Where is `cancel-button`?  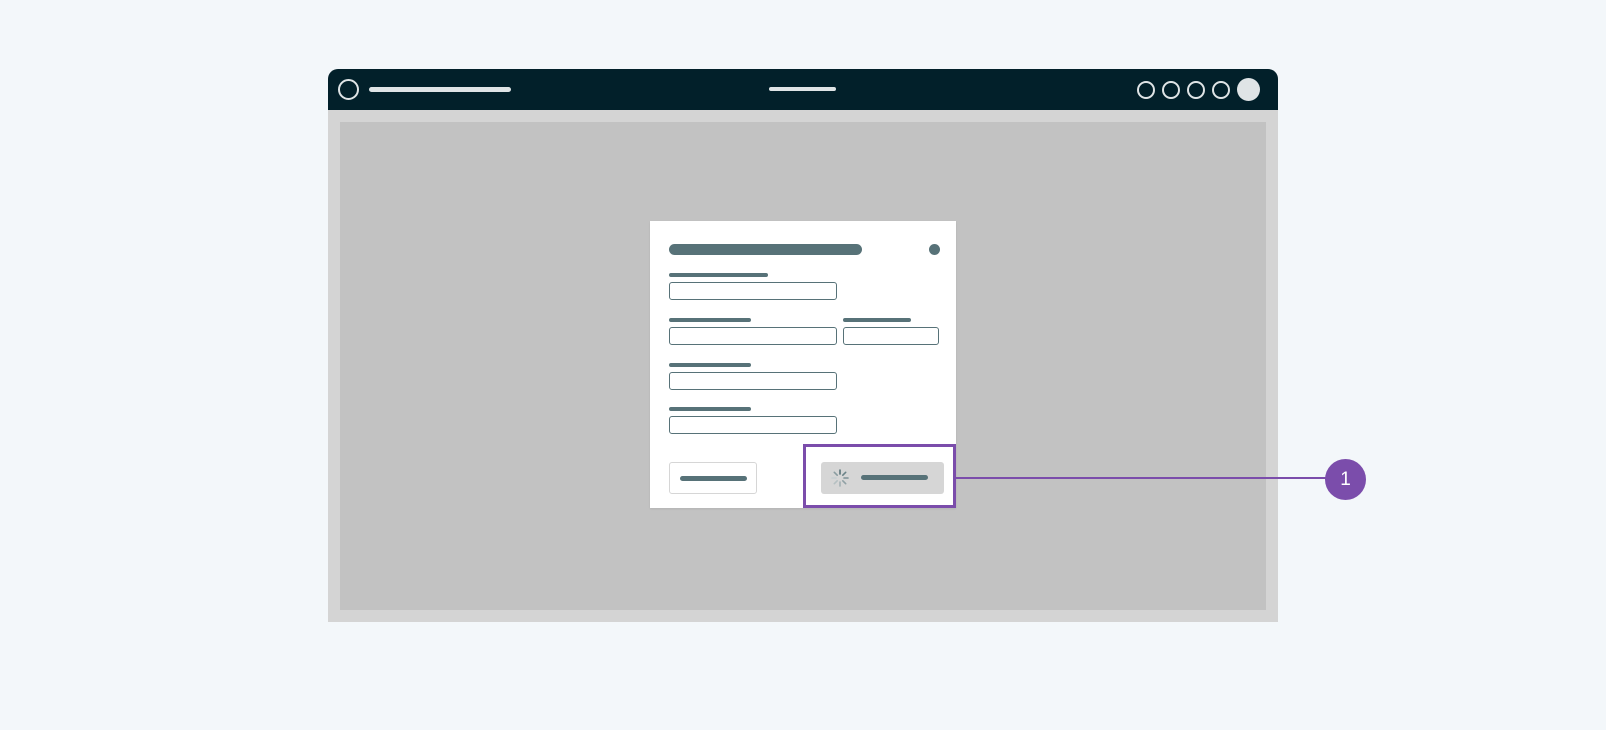
cancel-button is located at coordinates (713, 478).